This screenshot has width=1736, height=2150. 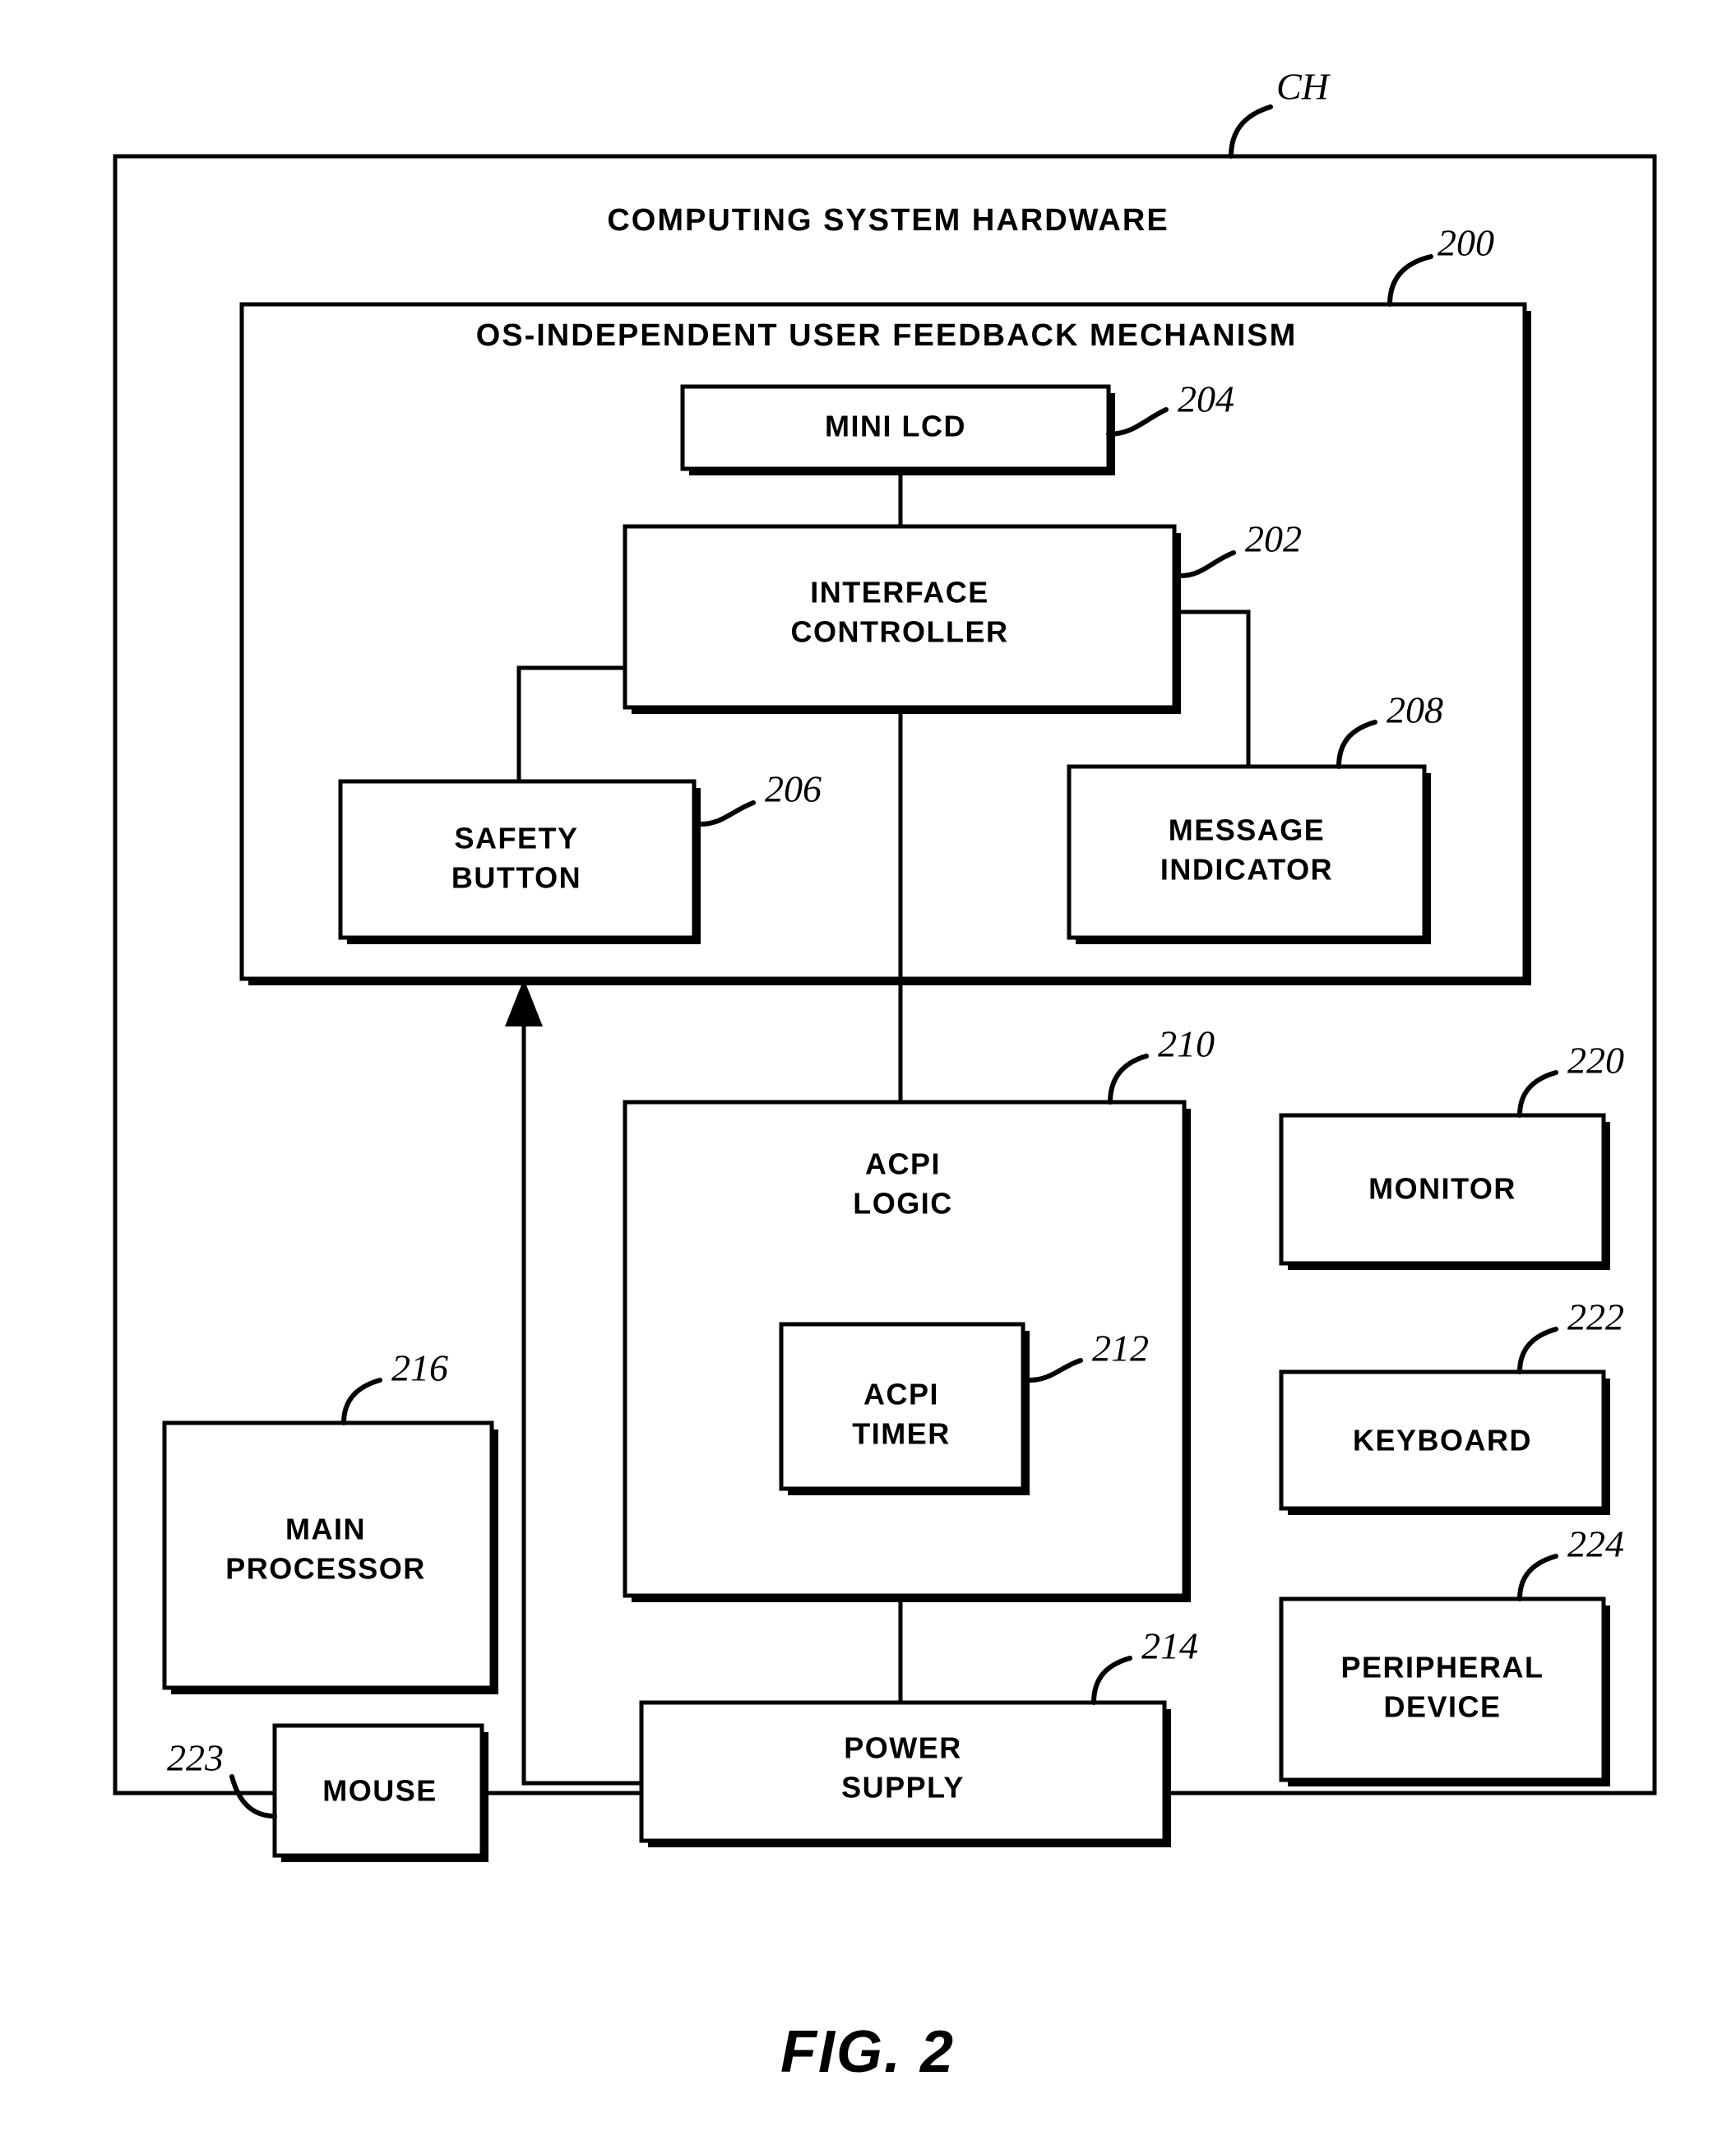 I want to click on keyboard-reference-label: 222, so click(x=1595, y=1317).